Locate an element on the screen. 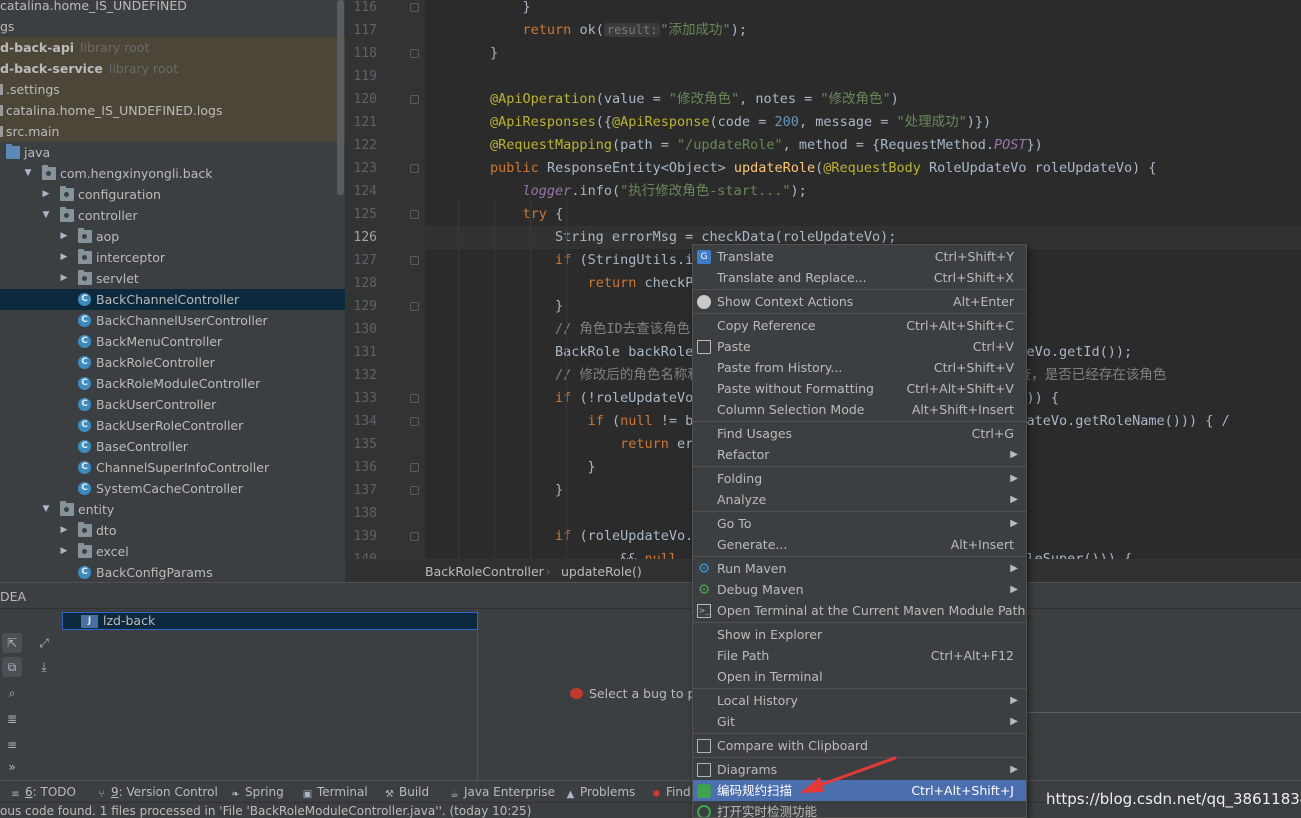 Image resolution: width=1301 pixels, height=818 pixels. tool-window-button: ⚒ Build is located at coordinates (406, 792).